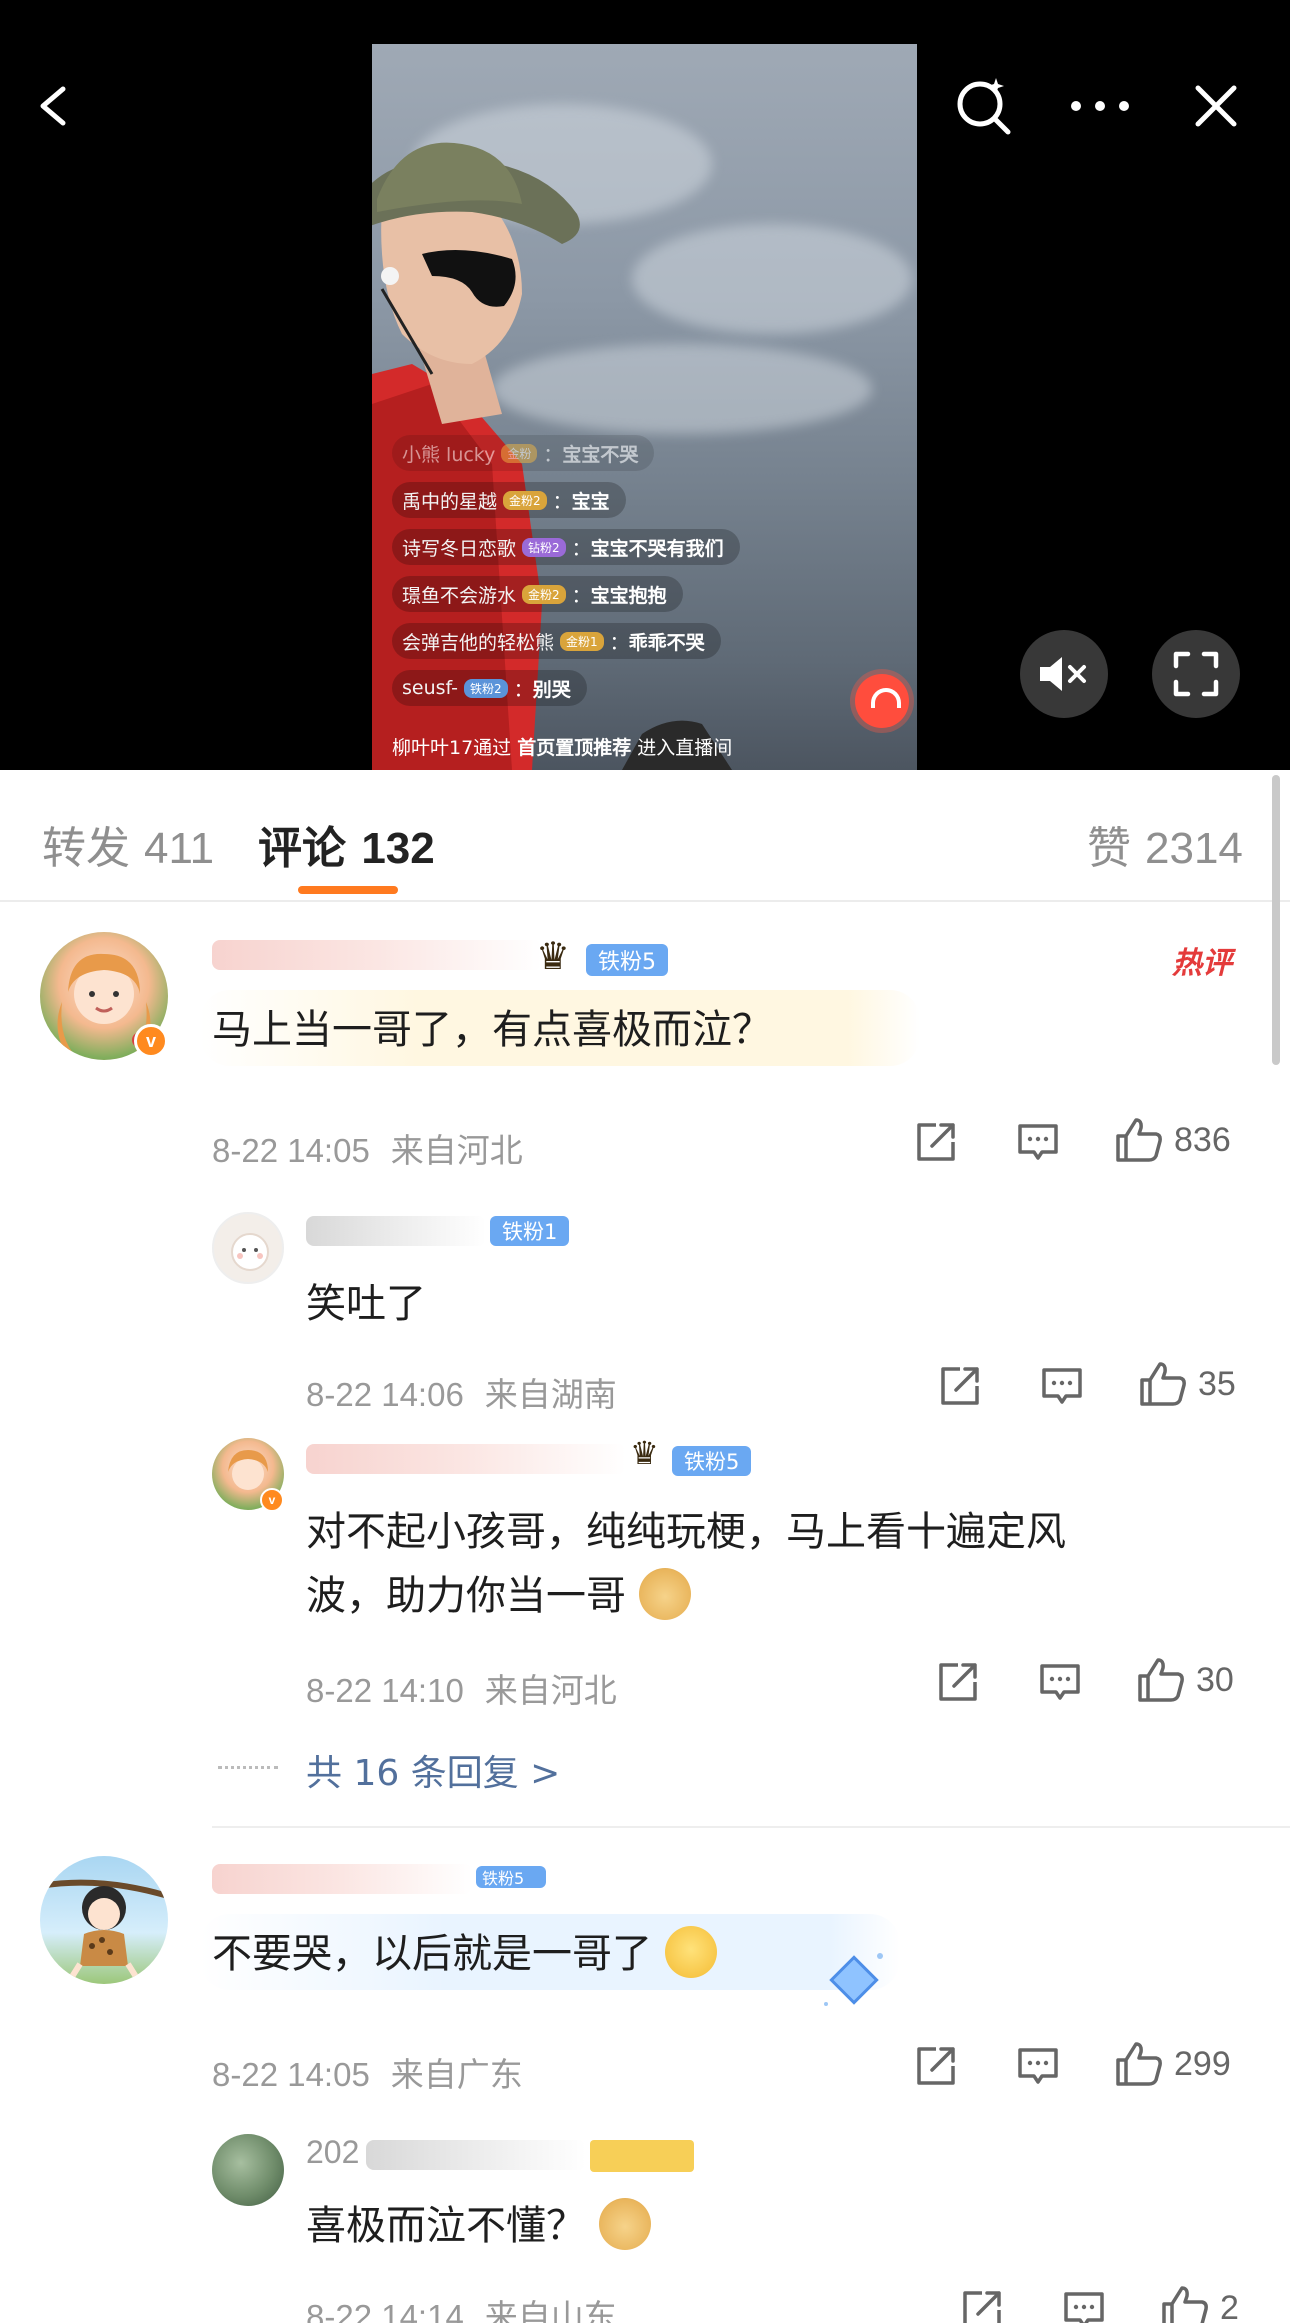  I want to click on speaker-muted-icon, so click(1063, 674).